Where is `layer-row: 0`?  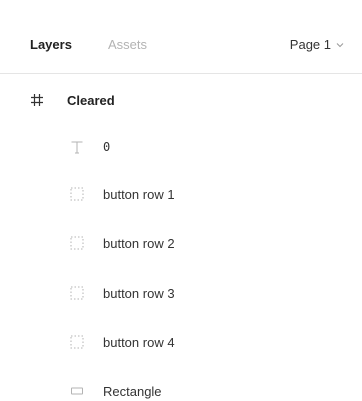
layer-row: 0 is located at coordinates (181, 147).